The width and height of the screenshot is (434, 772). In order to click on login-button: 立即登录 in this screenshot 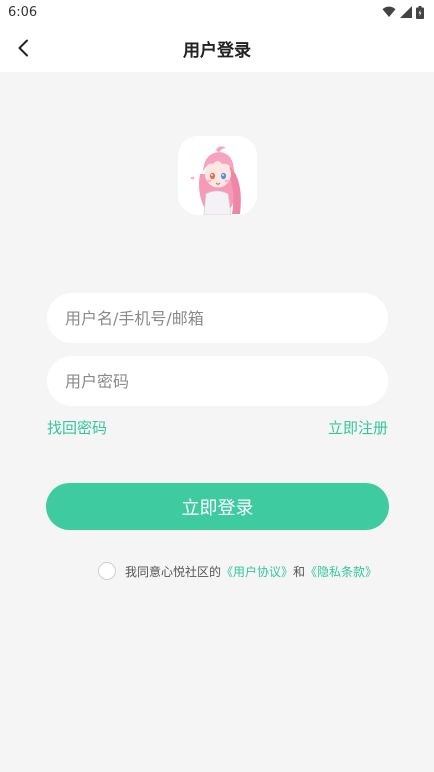, I will do `click(217, 506)`.